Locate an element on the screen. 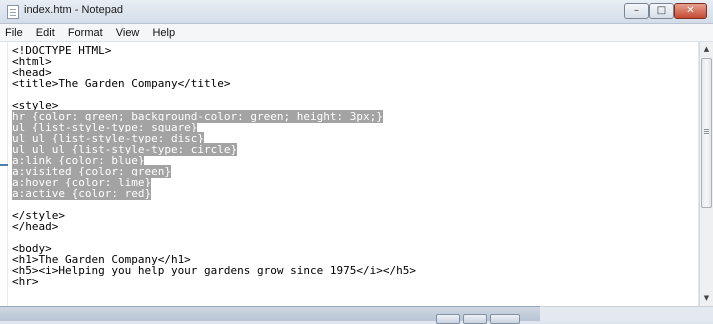 This screenshot has height=324, width=713. code-line: </style> is located at coordinates (355, 215).